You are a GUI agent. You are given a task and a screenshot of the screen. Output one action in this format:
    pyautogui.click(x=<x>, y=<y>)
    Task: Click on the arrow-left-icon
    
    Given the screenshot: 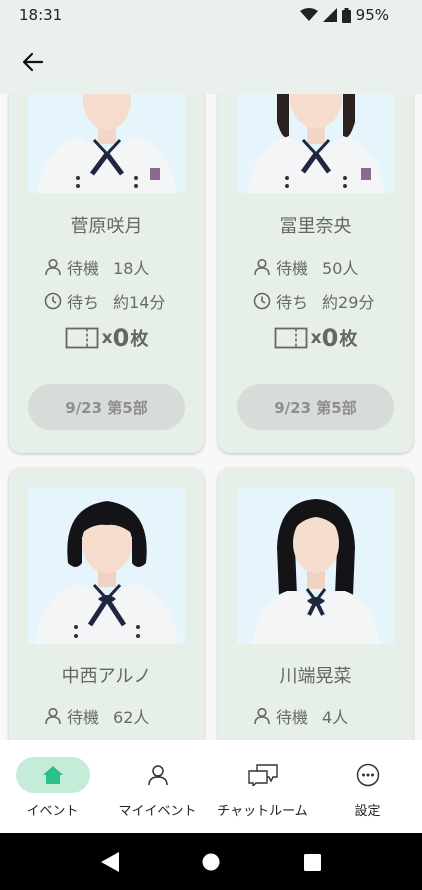 What is the action you would take?
    pyautogui.click(x=33, y=62)
    